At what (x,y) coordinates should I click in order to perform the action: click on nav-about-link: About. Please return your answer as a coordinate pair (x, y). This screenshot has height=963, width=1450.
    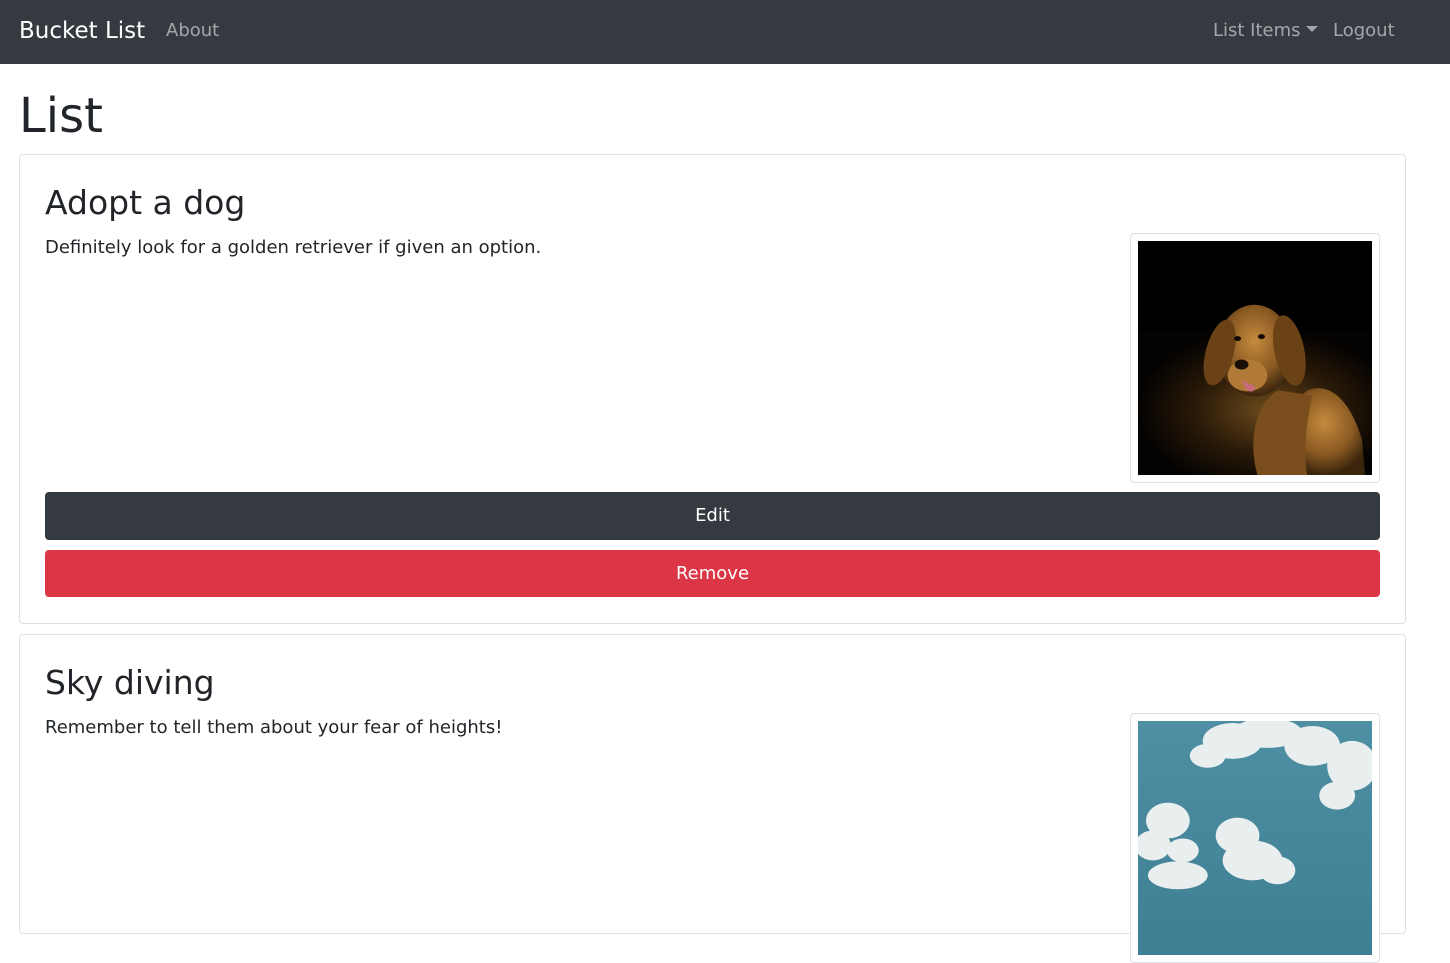
    Looking at the image, I should click on (192, 31).